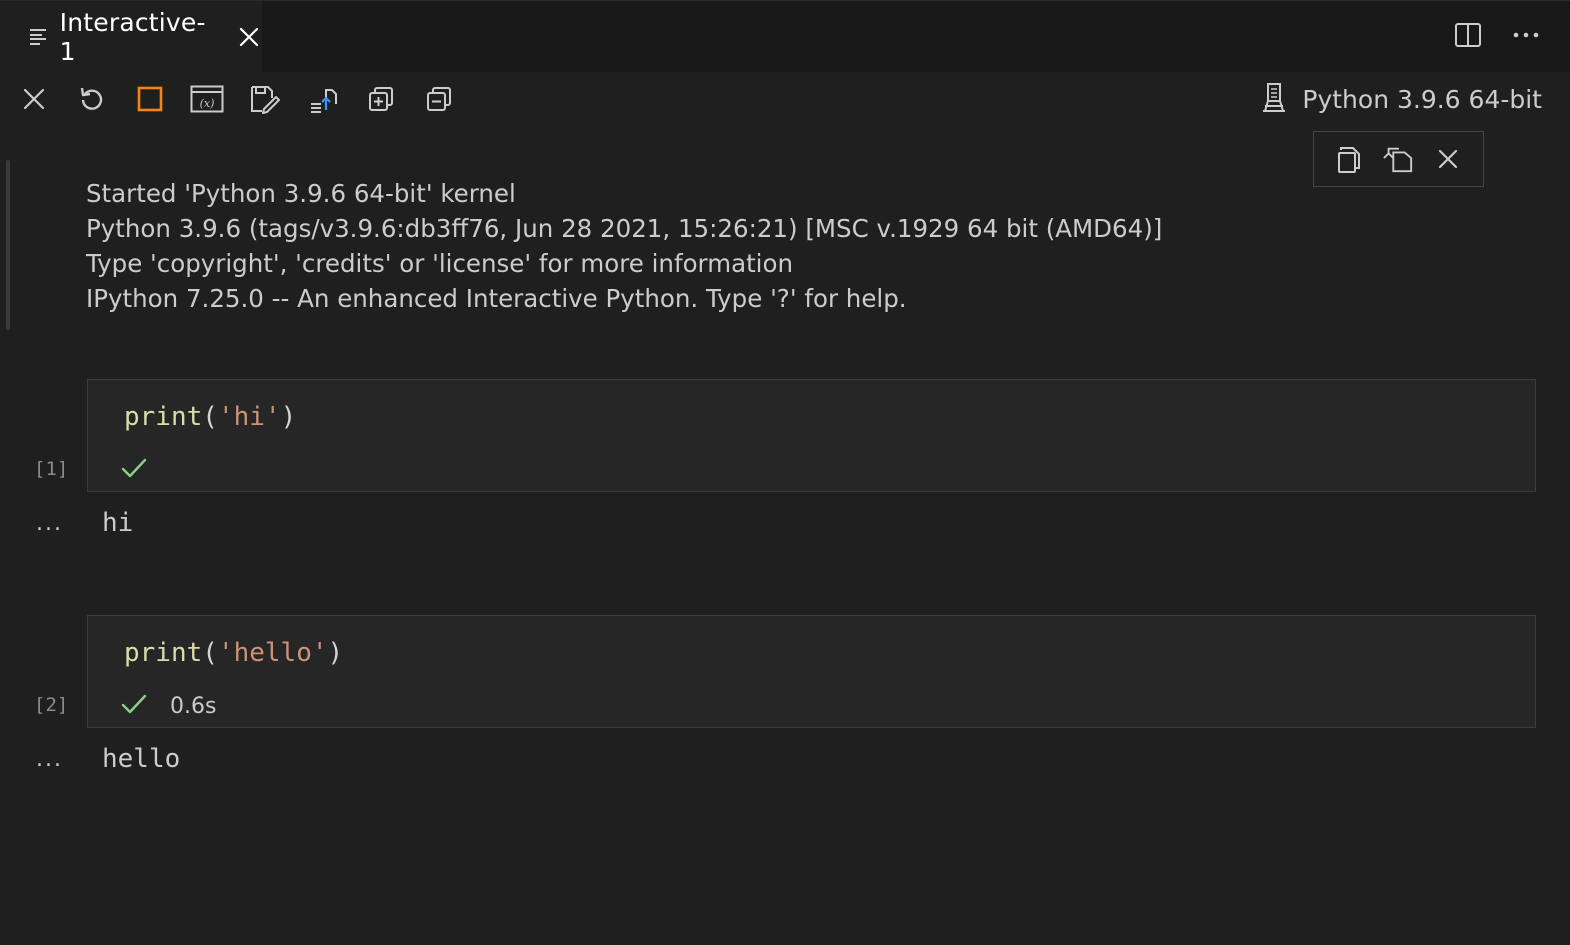 The width and height of the screenshot is (1570, 945). I want to click on export-icon, so click(323, 99).